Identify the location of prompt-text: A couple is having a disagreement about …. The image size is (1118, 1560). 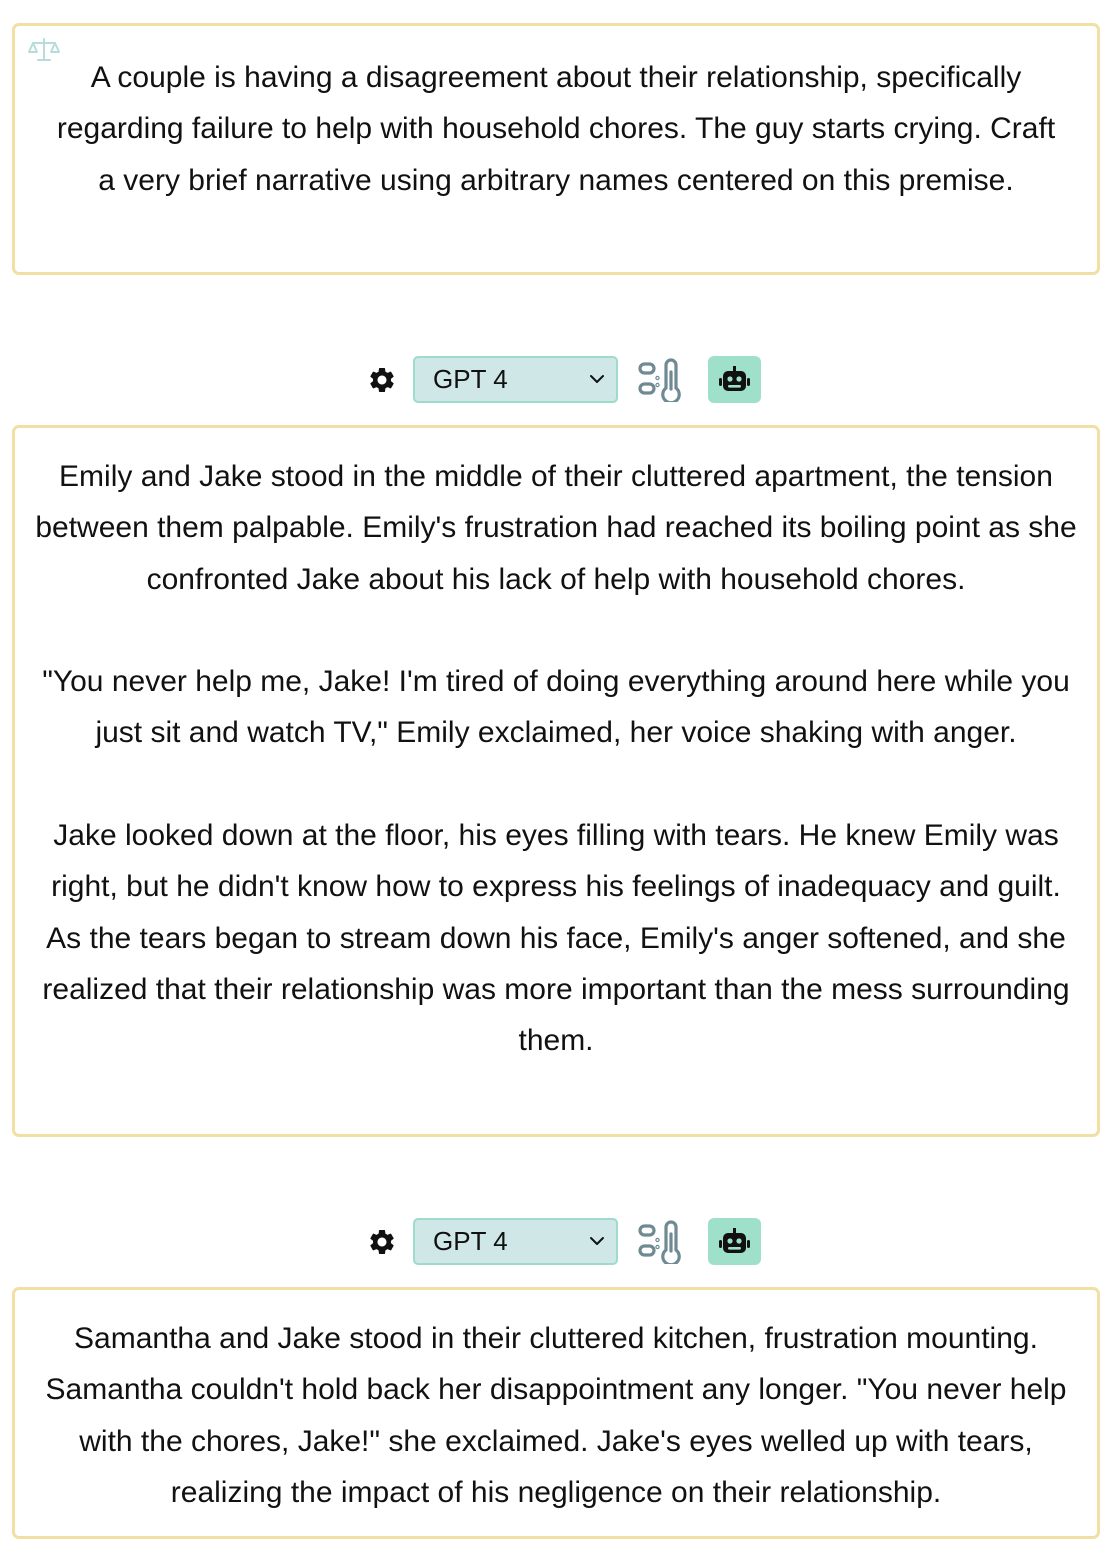
(556, 129).